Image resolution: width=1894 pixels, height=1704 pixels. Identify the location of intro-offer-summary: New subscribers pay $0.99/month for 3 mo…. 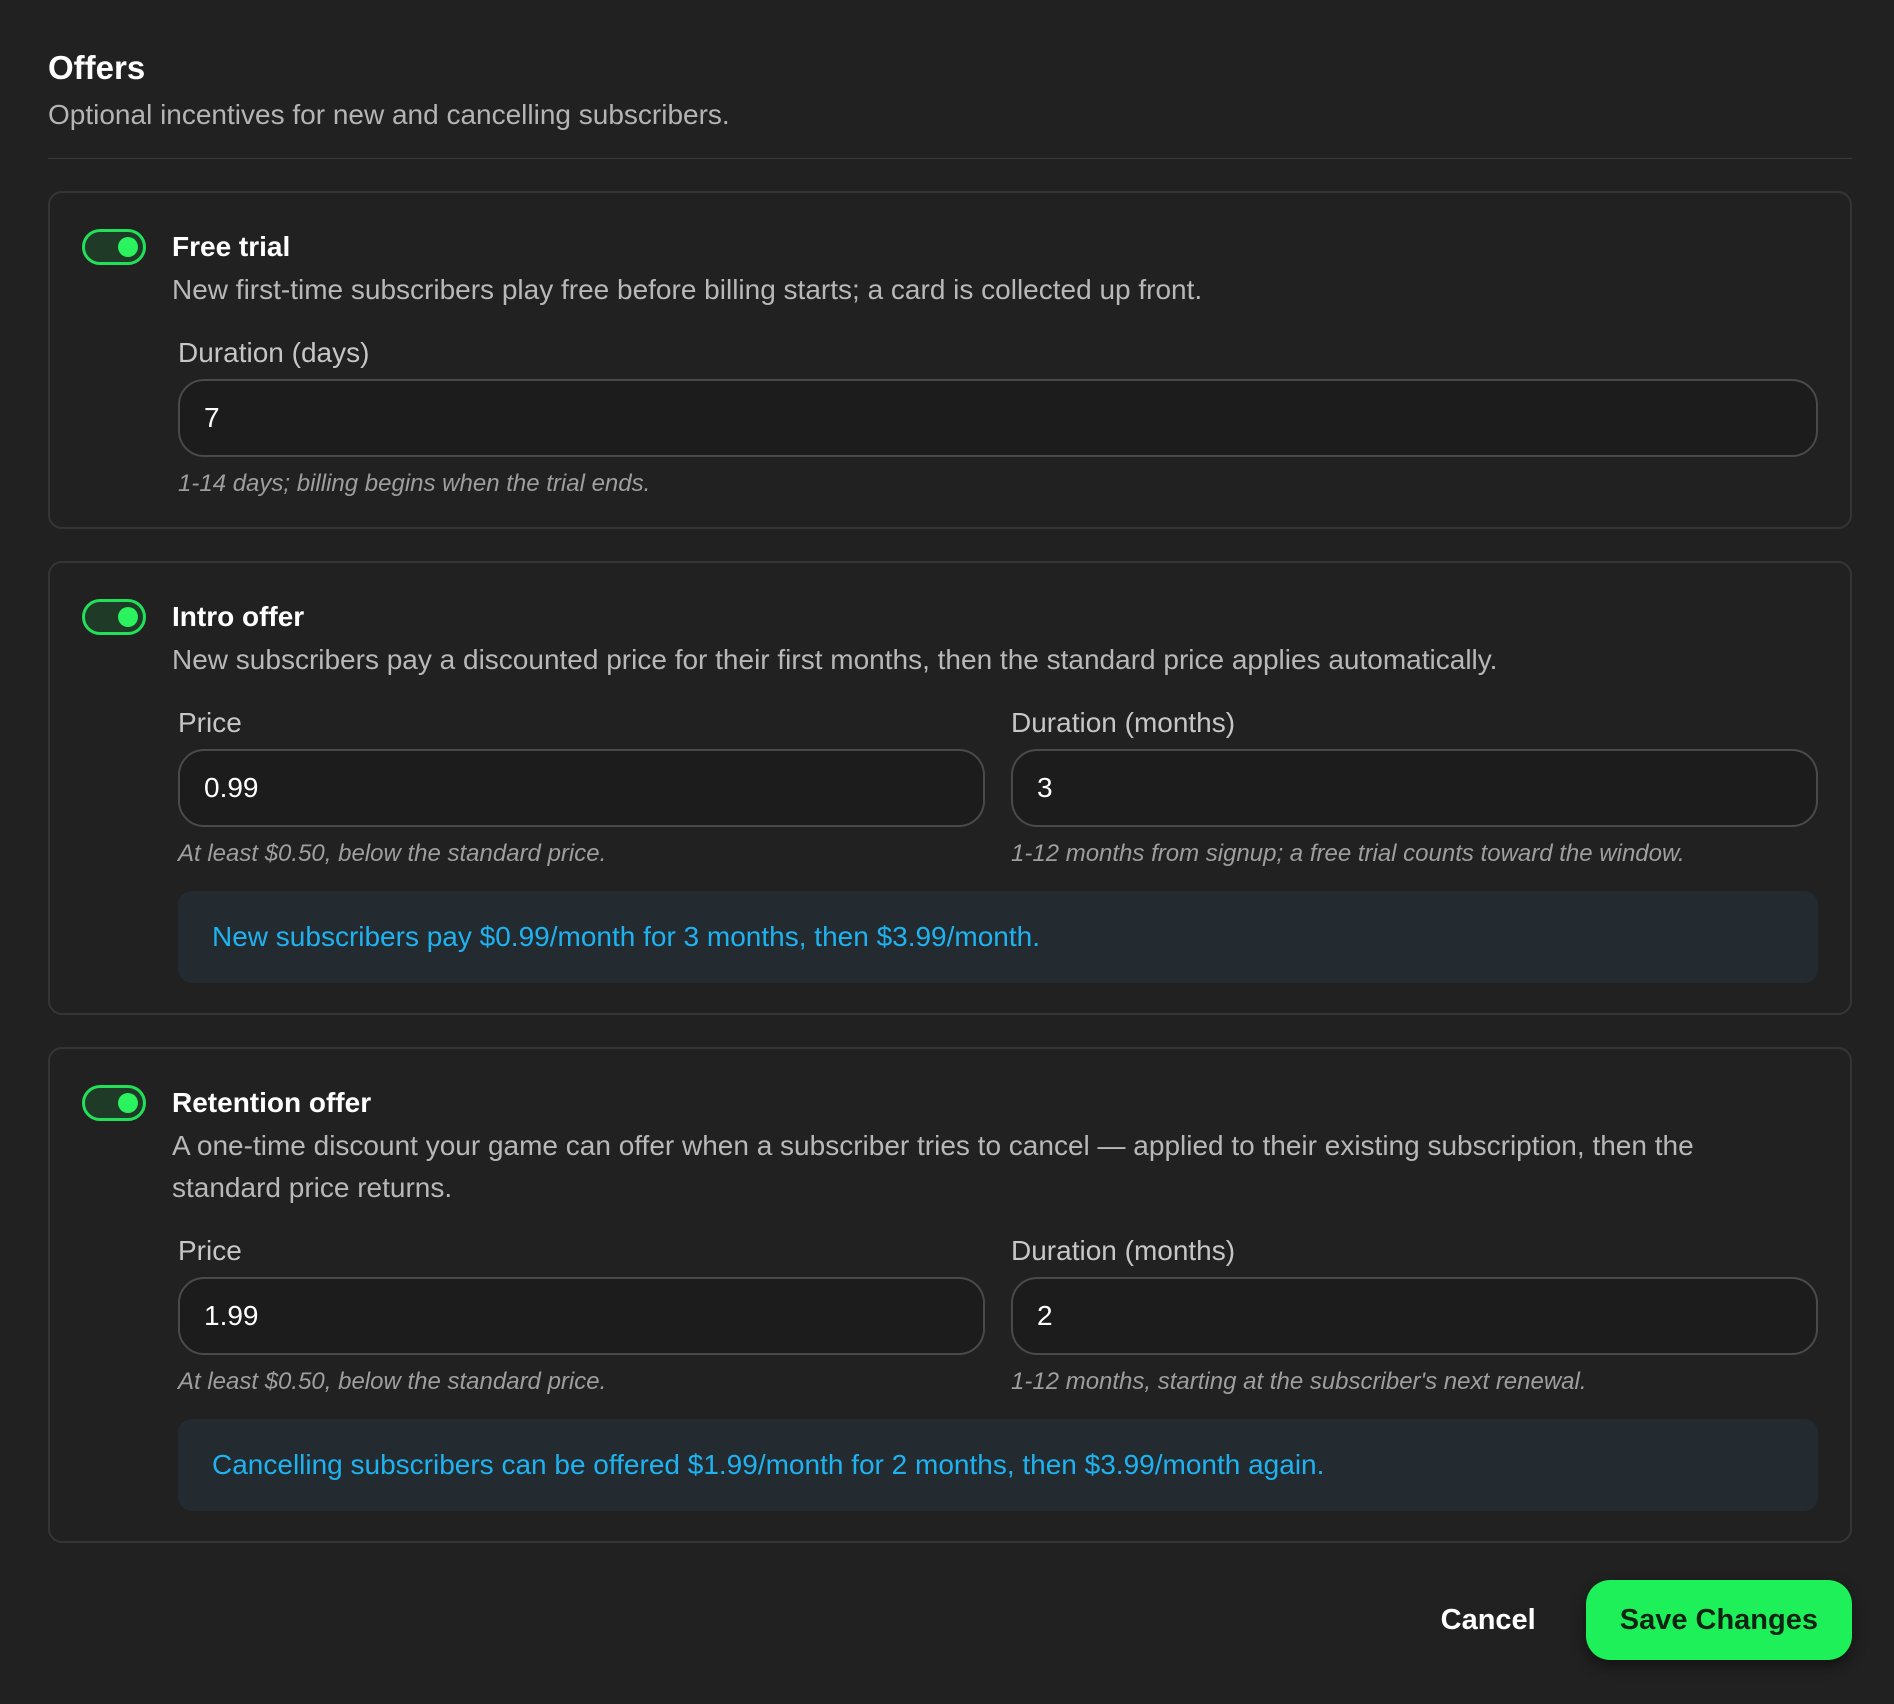
(998, 937).